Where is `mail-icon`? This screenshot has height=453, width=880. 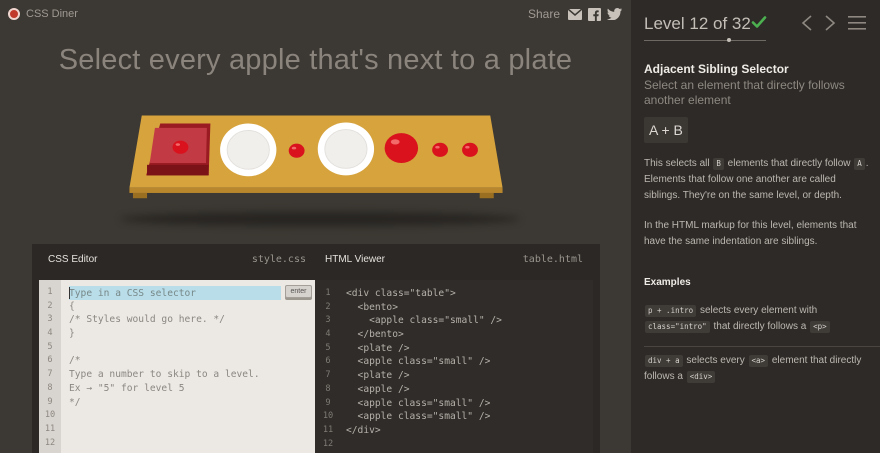 mail-icon is located at coordinates (574, 14).